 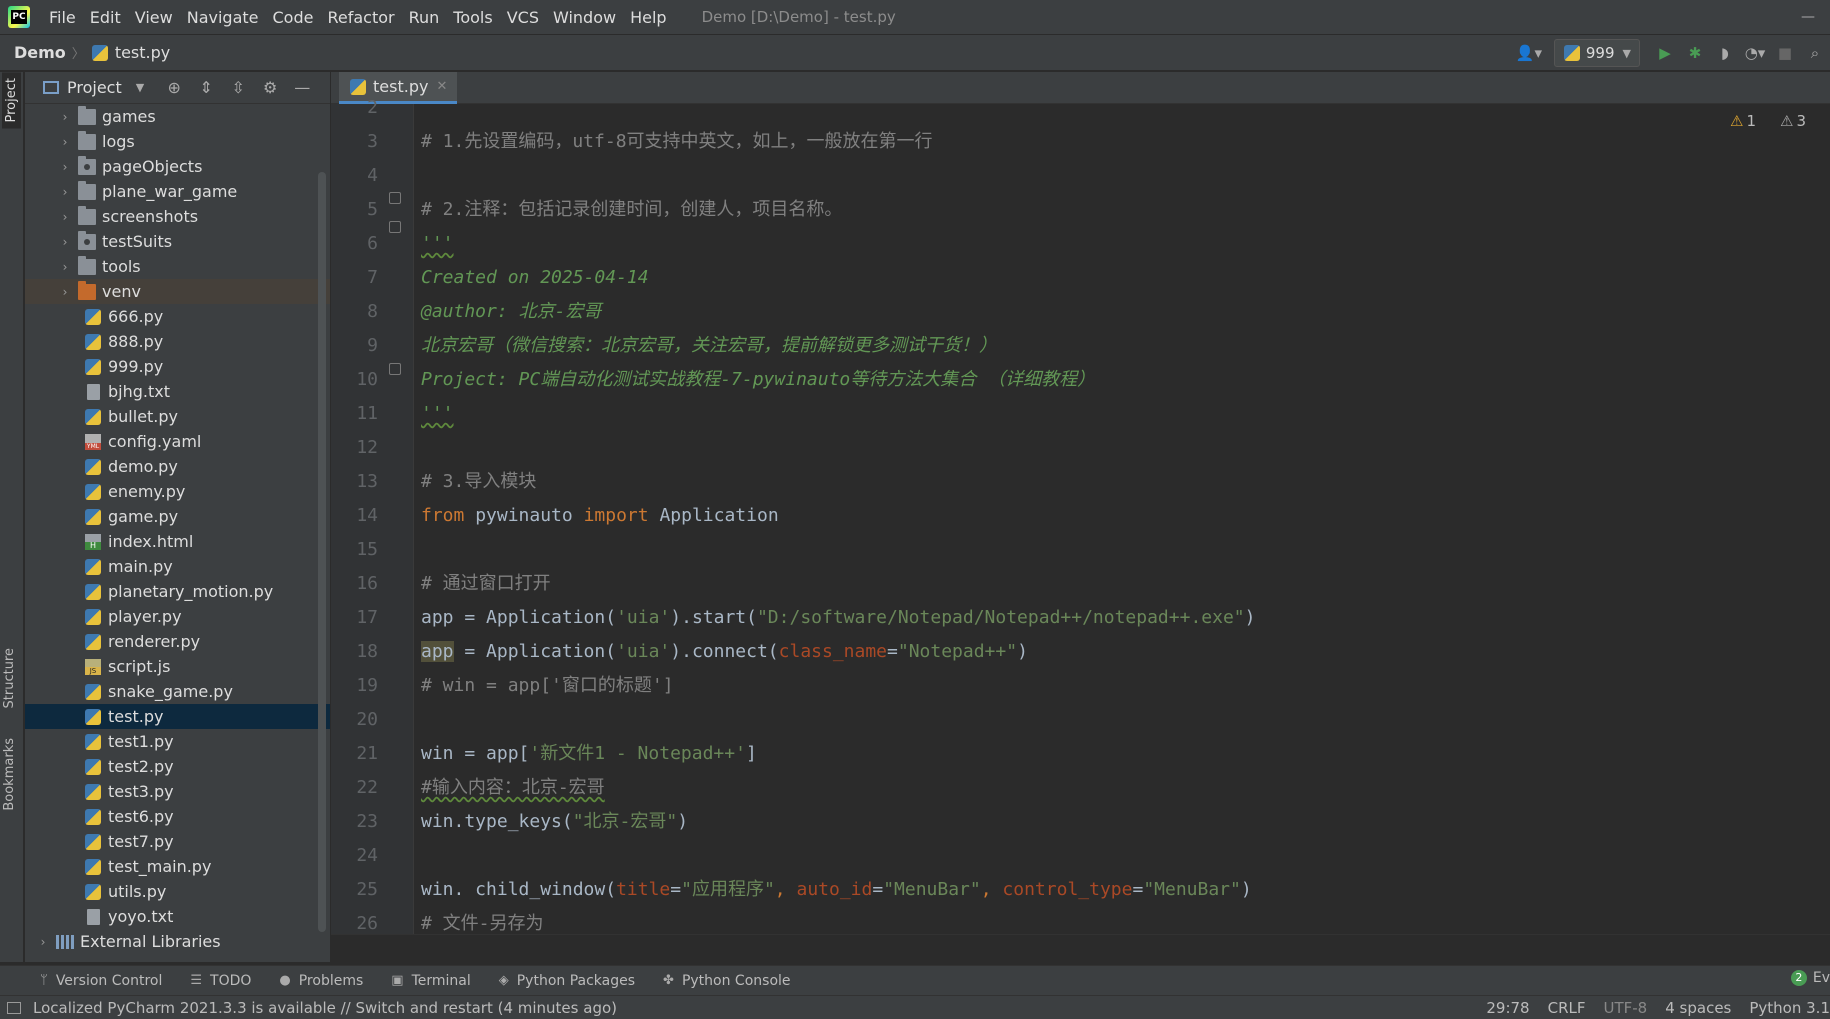 I want to click on python-interpreter: Python 3.1, so click(x=1789, y=1008).